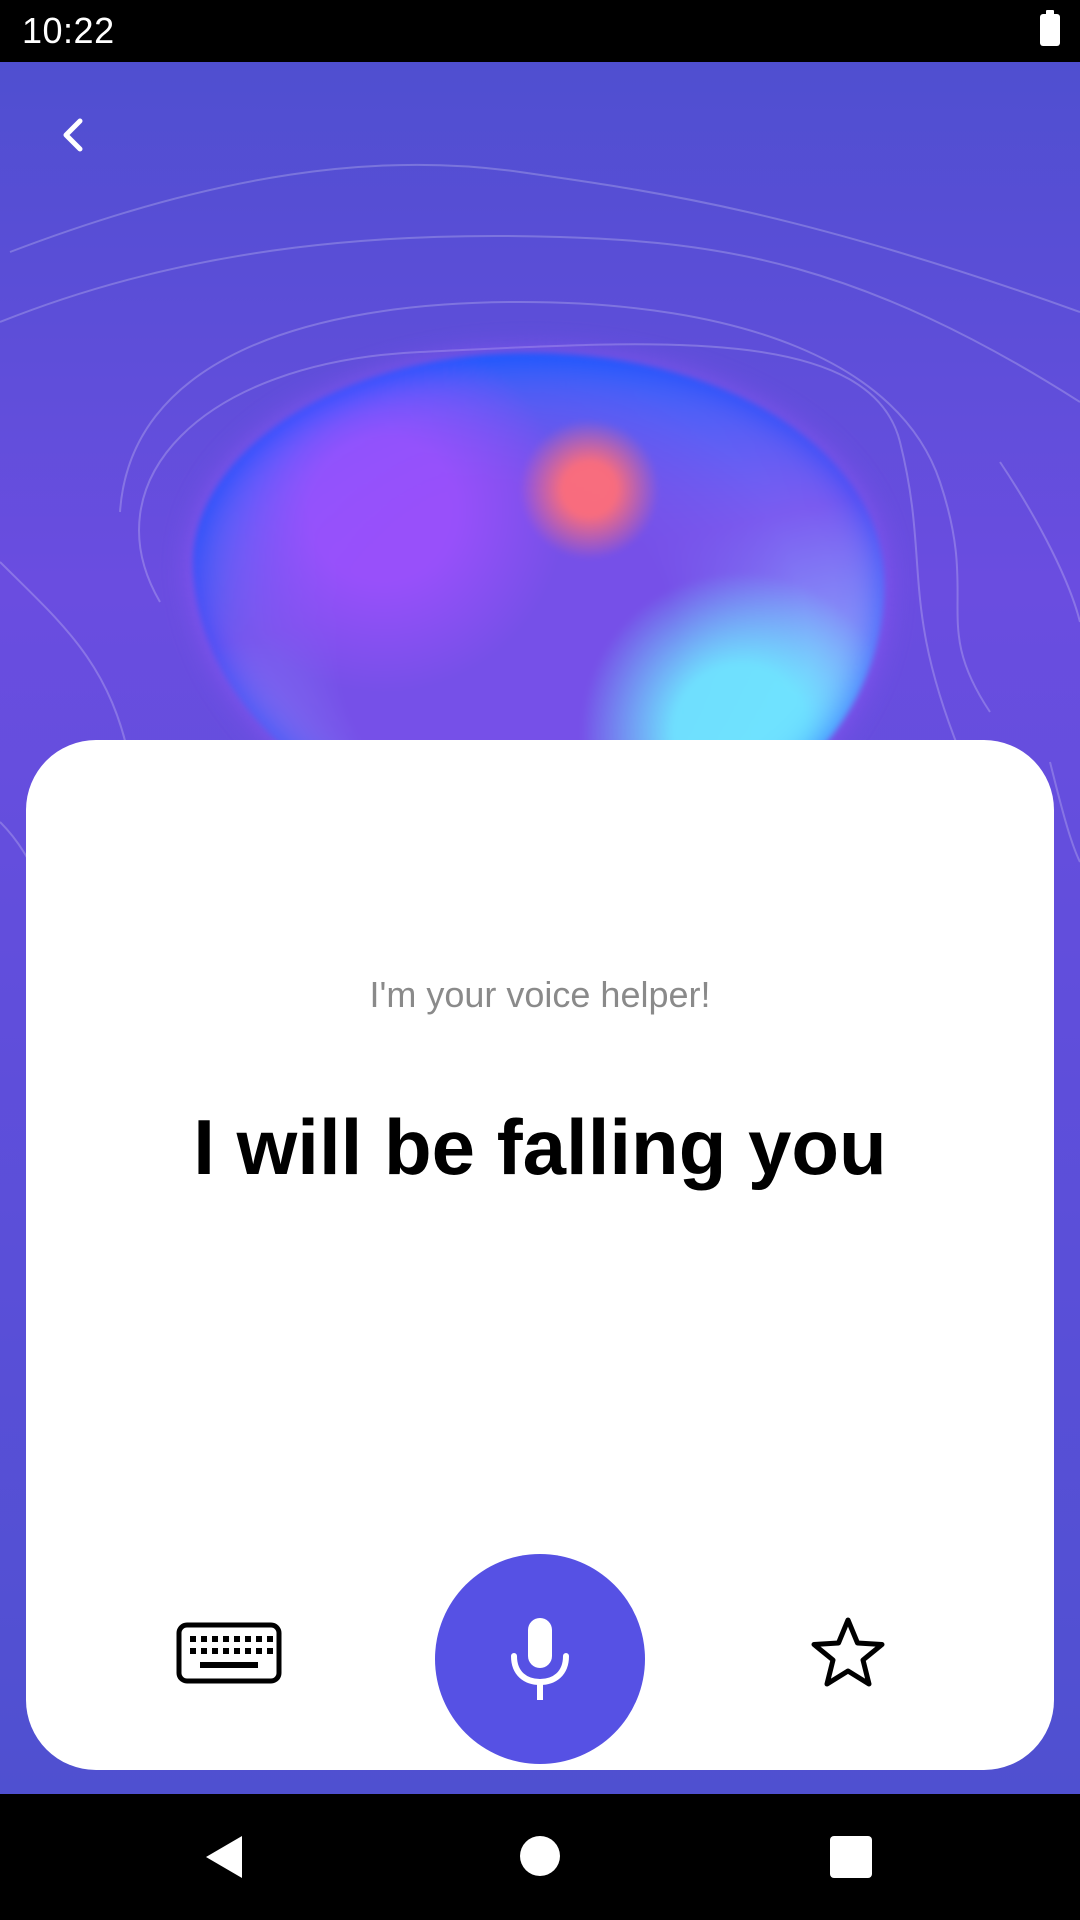  I want to click on battery-icon, so click(1050, 28).